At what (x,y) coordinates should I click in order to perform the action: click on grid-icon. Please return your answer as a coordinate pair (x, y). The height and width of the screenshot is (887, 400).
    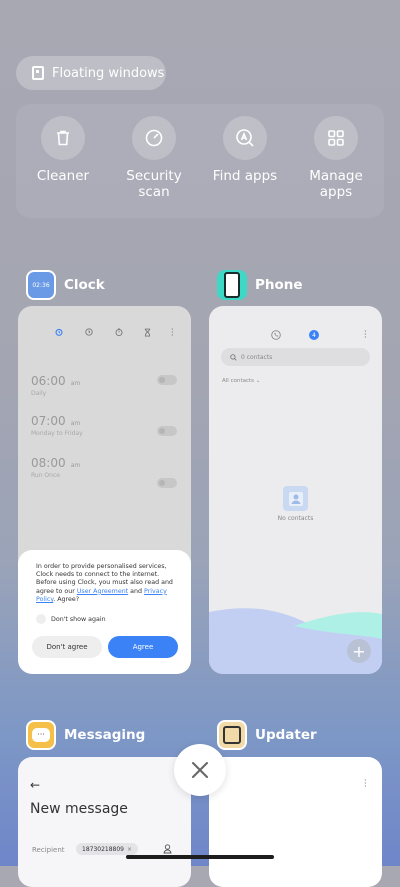
    Looking at the image, I should click on (336, 138).